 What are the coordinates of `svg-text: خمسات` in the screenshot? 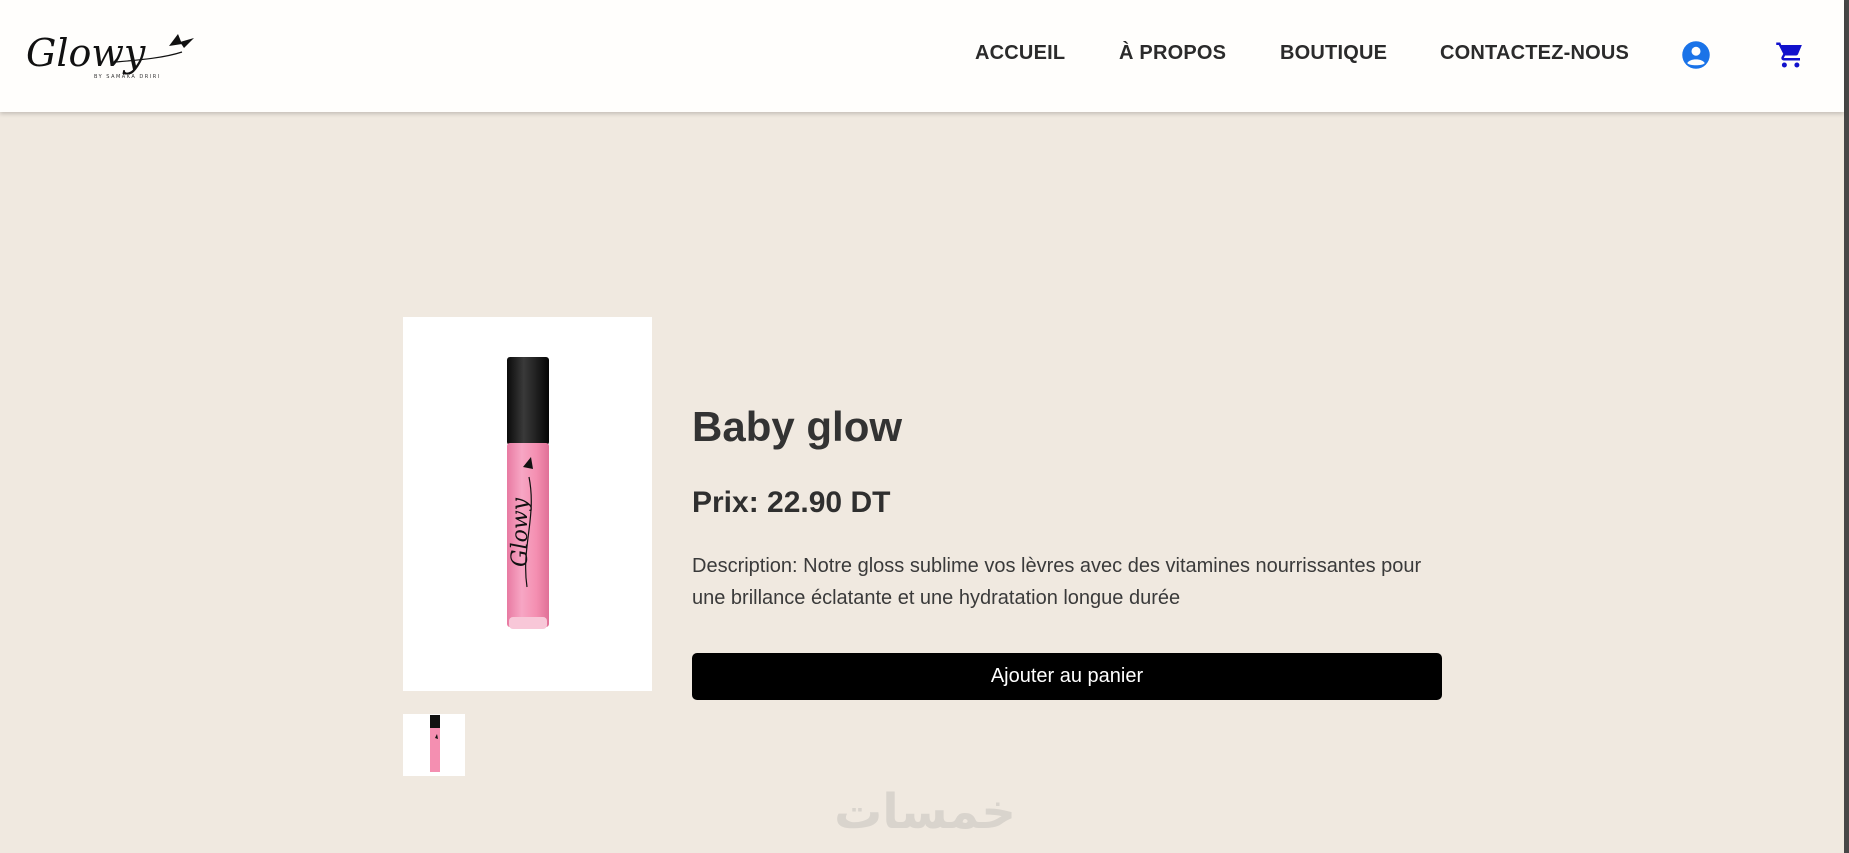 It's located at (925, 812).